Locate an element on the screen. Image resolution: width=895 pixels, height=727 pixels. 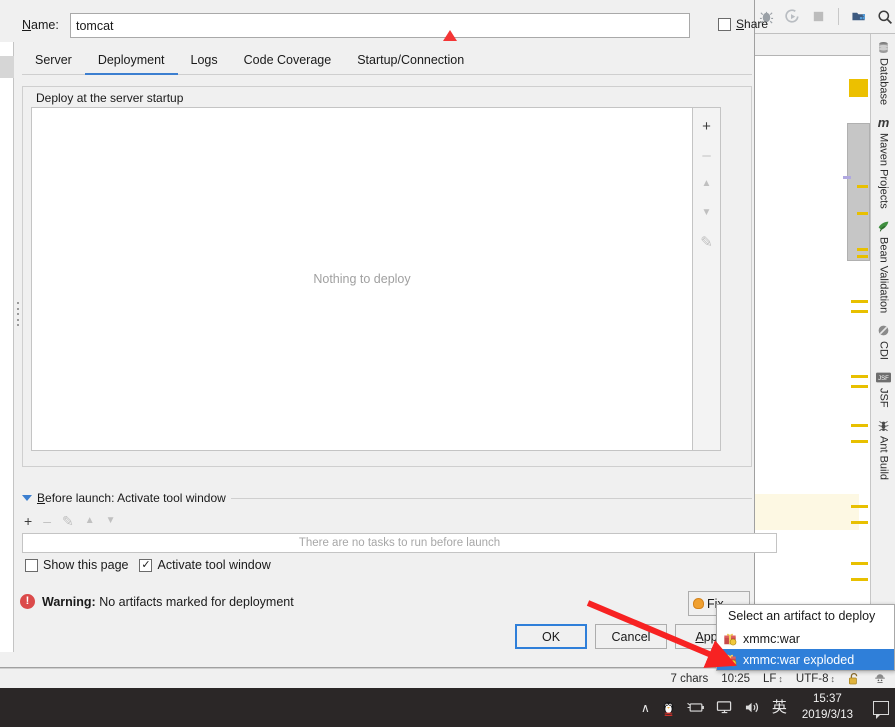
status-encoding: UTF-8 ↕ is located at coordinates (815, 679).